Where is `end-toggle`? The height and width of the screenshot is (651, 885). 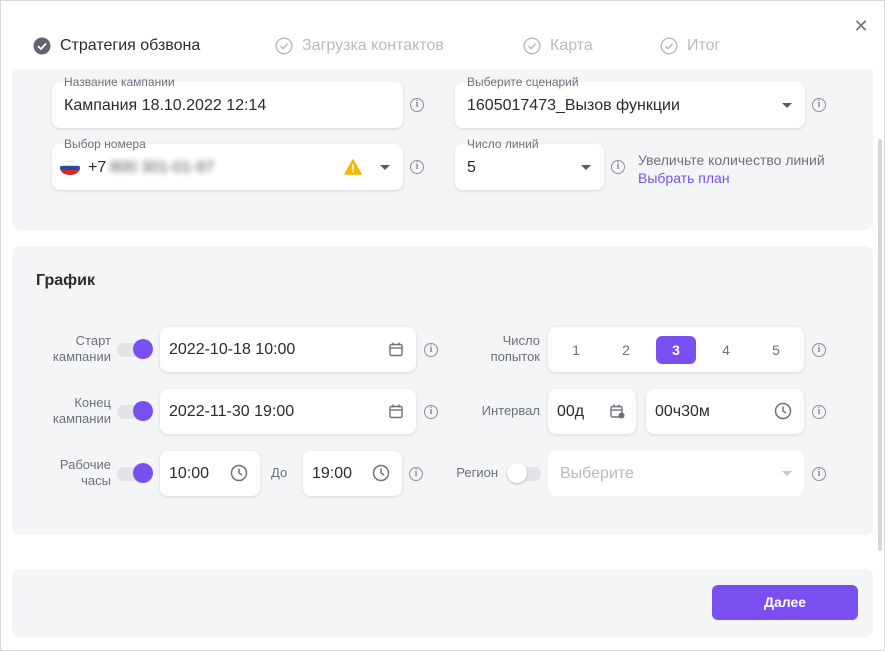
end-toggle is located at coordinates (135, 411).